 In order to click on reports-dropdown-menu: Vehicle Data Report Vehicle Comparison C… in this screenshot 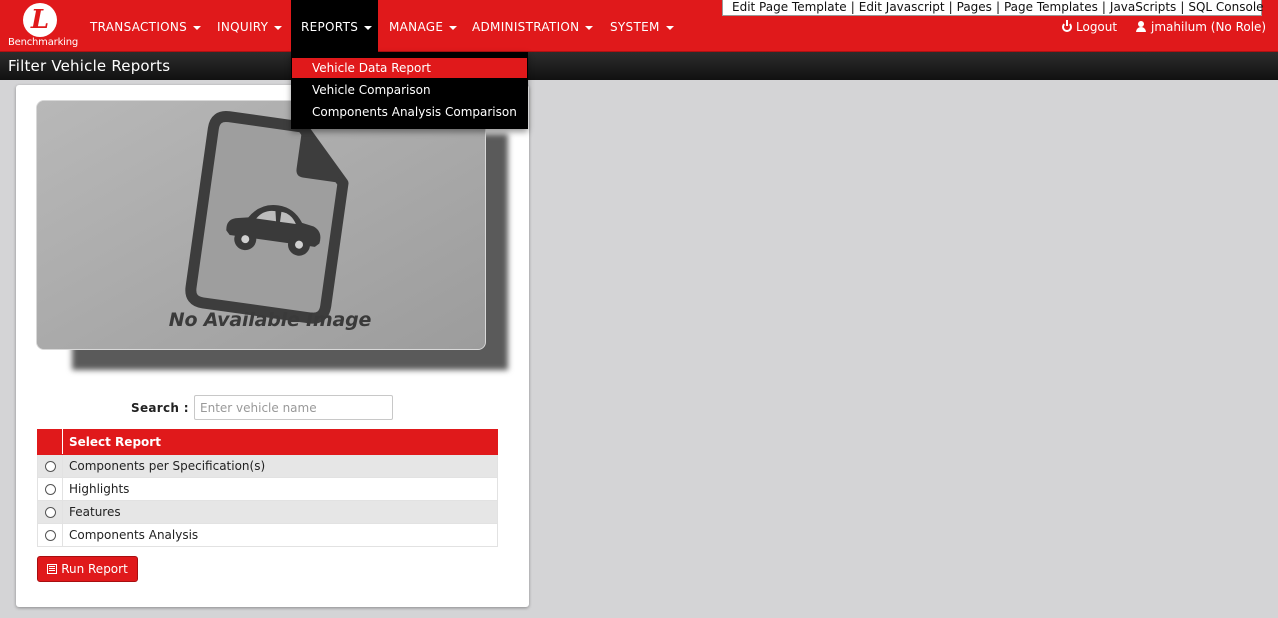, I will do `click(409, 90)`.